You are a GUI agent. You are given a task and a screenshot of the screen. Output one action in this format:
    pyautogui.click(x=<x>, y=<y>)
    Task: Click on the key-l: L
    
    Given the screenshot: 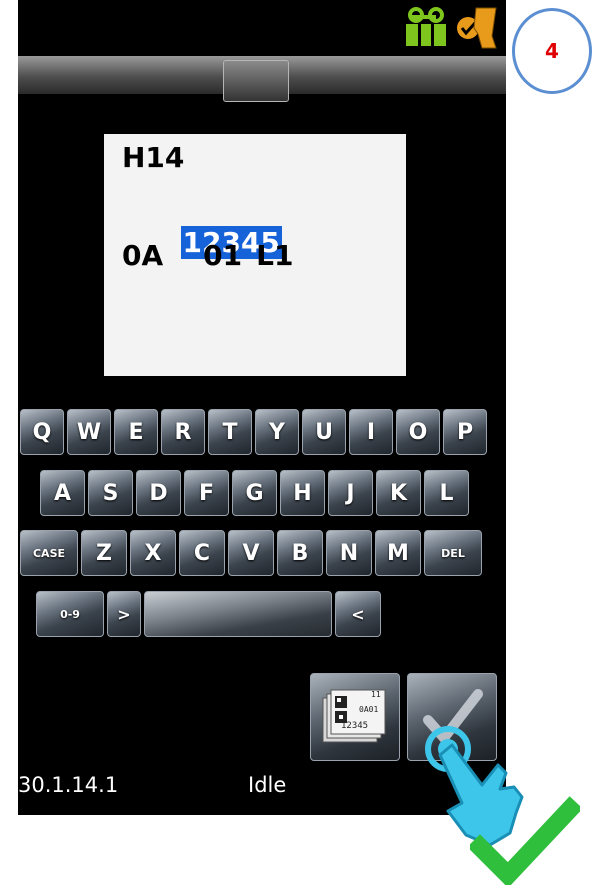 What is the action you would take?
    pyautogui.click(x=446, y=493)
    